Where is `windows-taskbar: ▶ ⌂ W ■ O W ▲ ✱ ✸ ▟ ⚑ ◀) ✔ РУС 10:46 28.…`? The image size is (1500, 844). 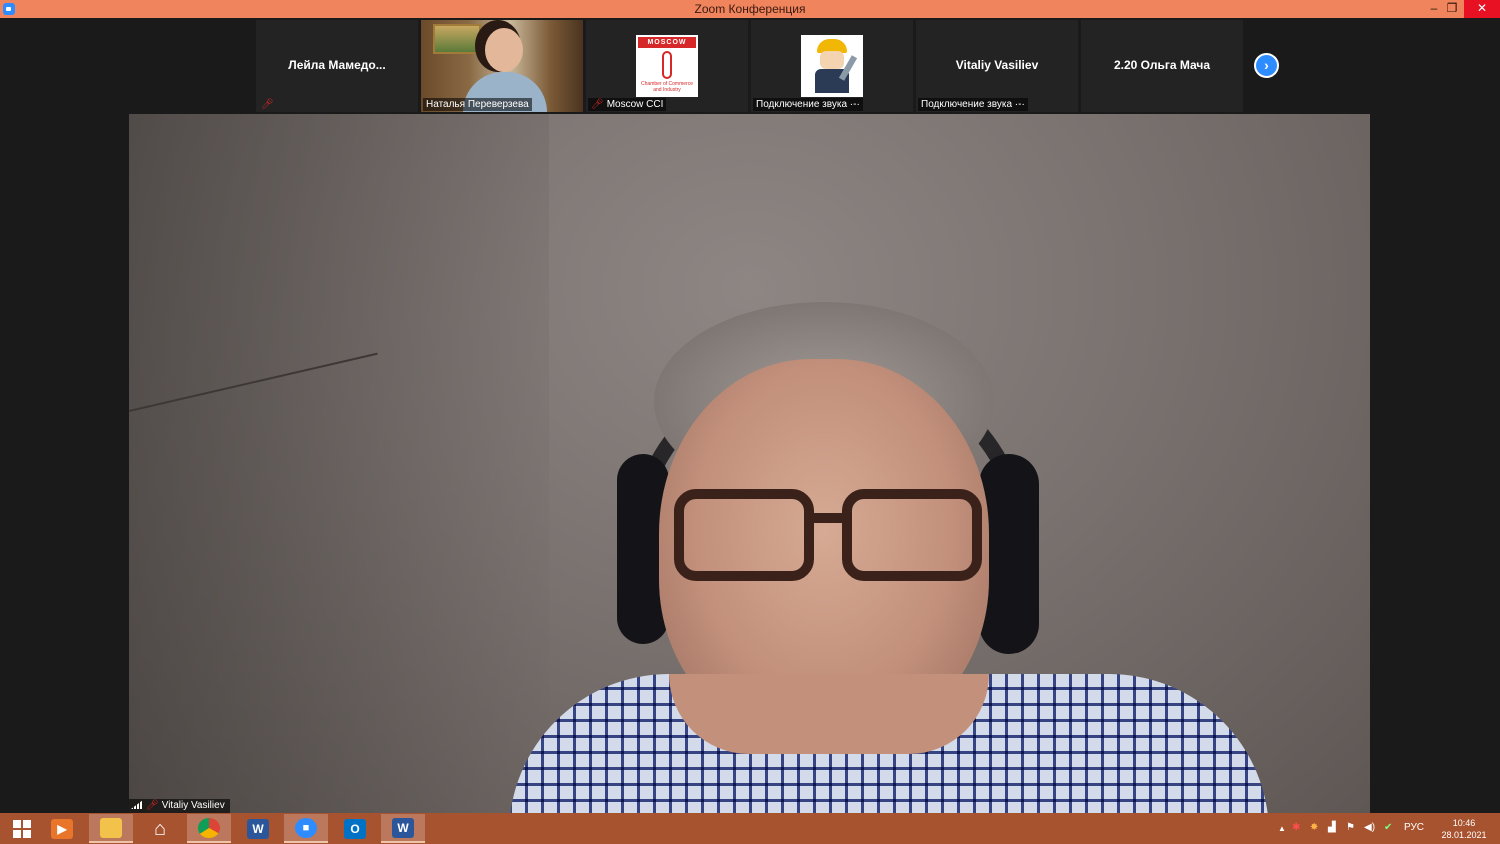 windows-taskbar: ▶ ⌂ W ■ O W ▲ ✱ ✸ ▟ ⚑ ◀) ✔ РУС 10:46 28.… is located at coordinates (750, 828).